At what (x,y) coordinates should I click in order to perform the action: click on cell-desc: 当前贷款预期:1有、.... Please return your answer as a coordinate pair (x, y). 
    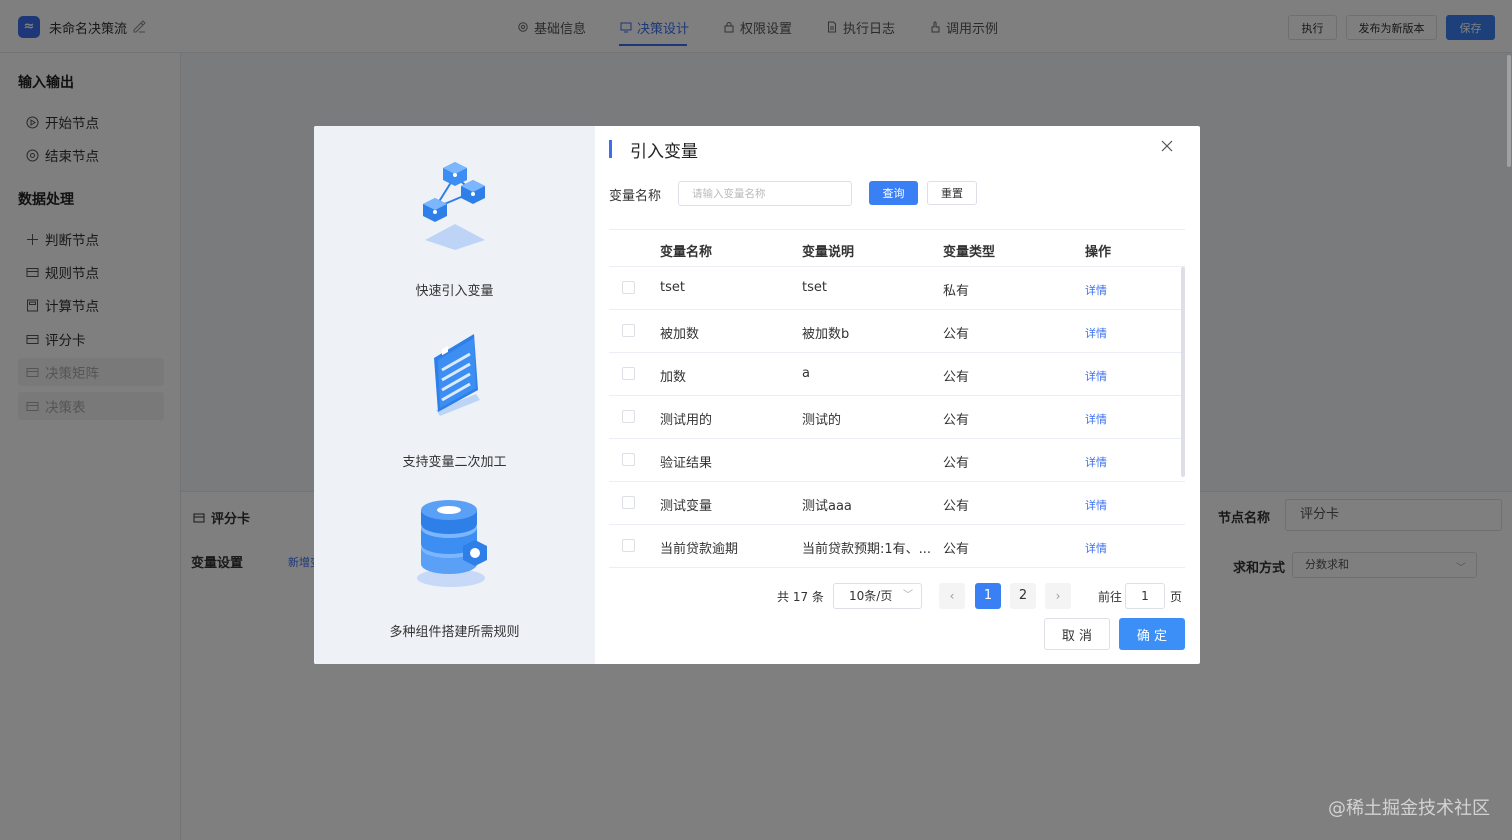
    Looking at the image, I should click on (867, 549).